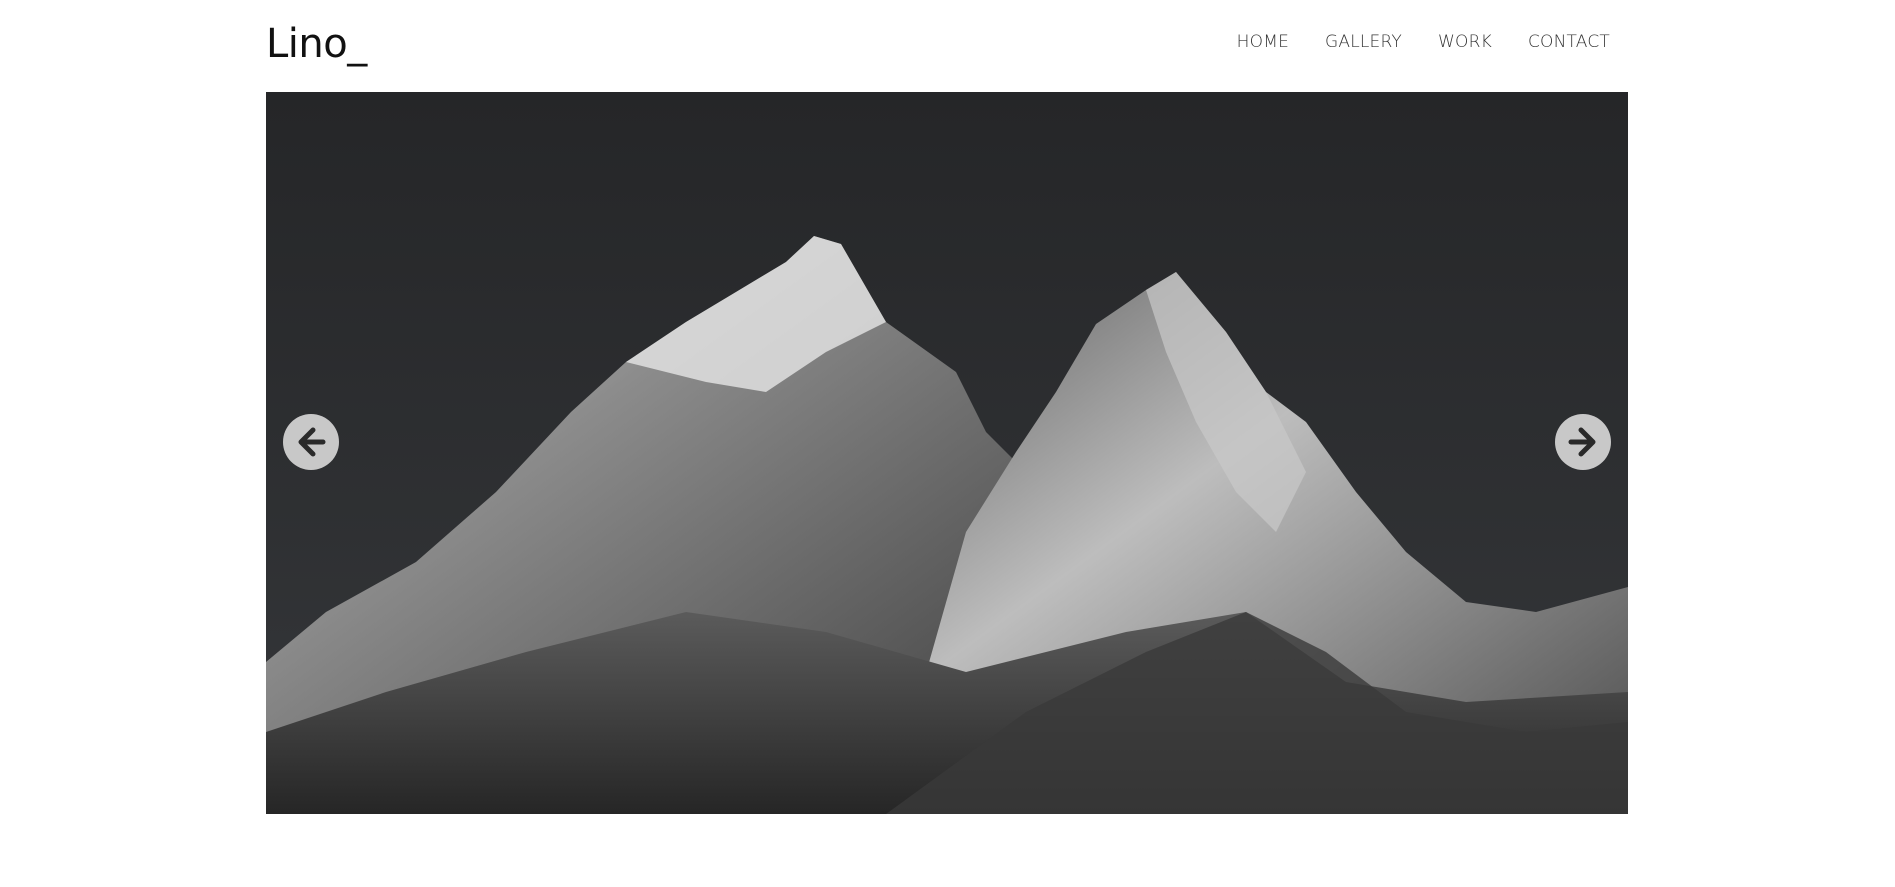  Describe the element at coordinates (1363, 42) in the screenshot. I see `nav-gallery-link: GALLERY` at that location.